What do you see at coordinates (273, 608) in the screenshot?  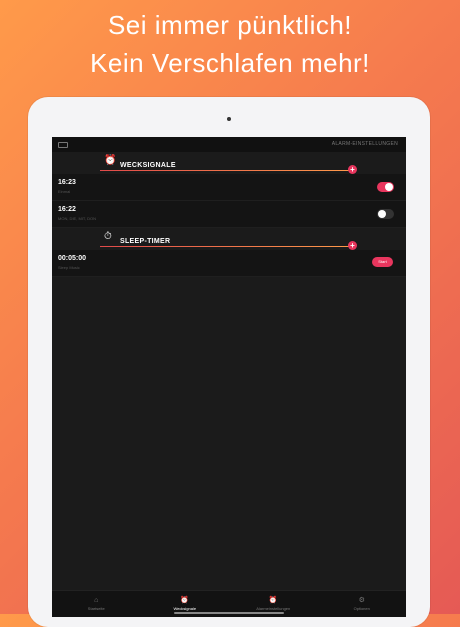 I see `tab-label: Alarmeinstellungen` at bounding box center [273, 608].